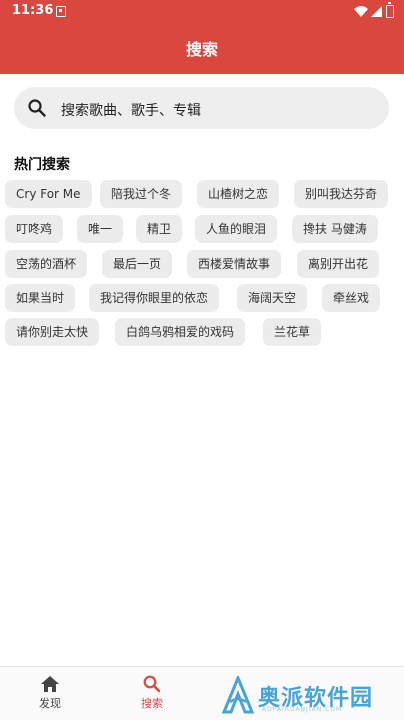 The height and width of the screenshot is (720, 404). Describe the element at coordinates (50, 703) in the screenshot. I see `tab-discover-label: 发现` at that location.